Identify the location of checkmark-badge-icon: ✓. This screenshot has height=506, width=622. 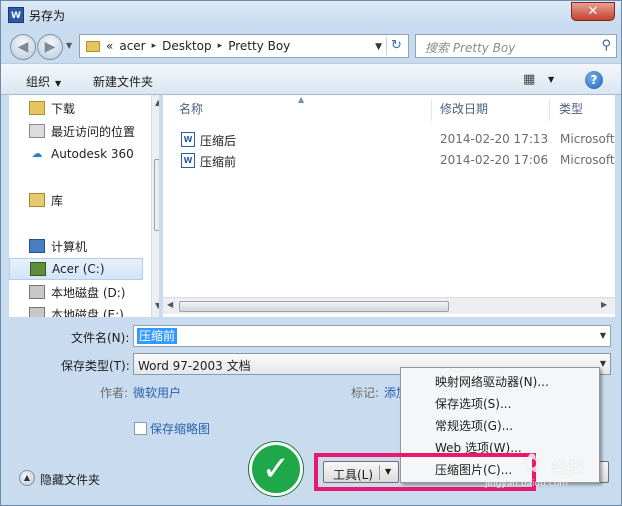
(276, 469).